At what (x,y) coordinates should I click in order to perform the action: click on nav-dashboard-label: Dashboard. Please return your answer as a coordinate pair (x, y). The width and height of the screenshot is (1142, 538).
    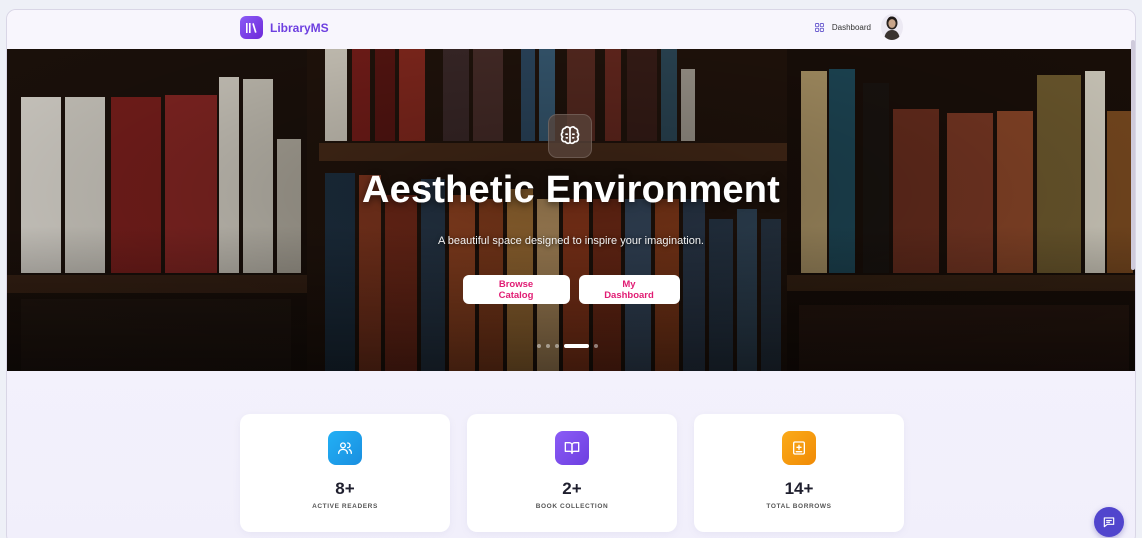
    Looking at the image, I should click on (851, 27).